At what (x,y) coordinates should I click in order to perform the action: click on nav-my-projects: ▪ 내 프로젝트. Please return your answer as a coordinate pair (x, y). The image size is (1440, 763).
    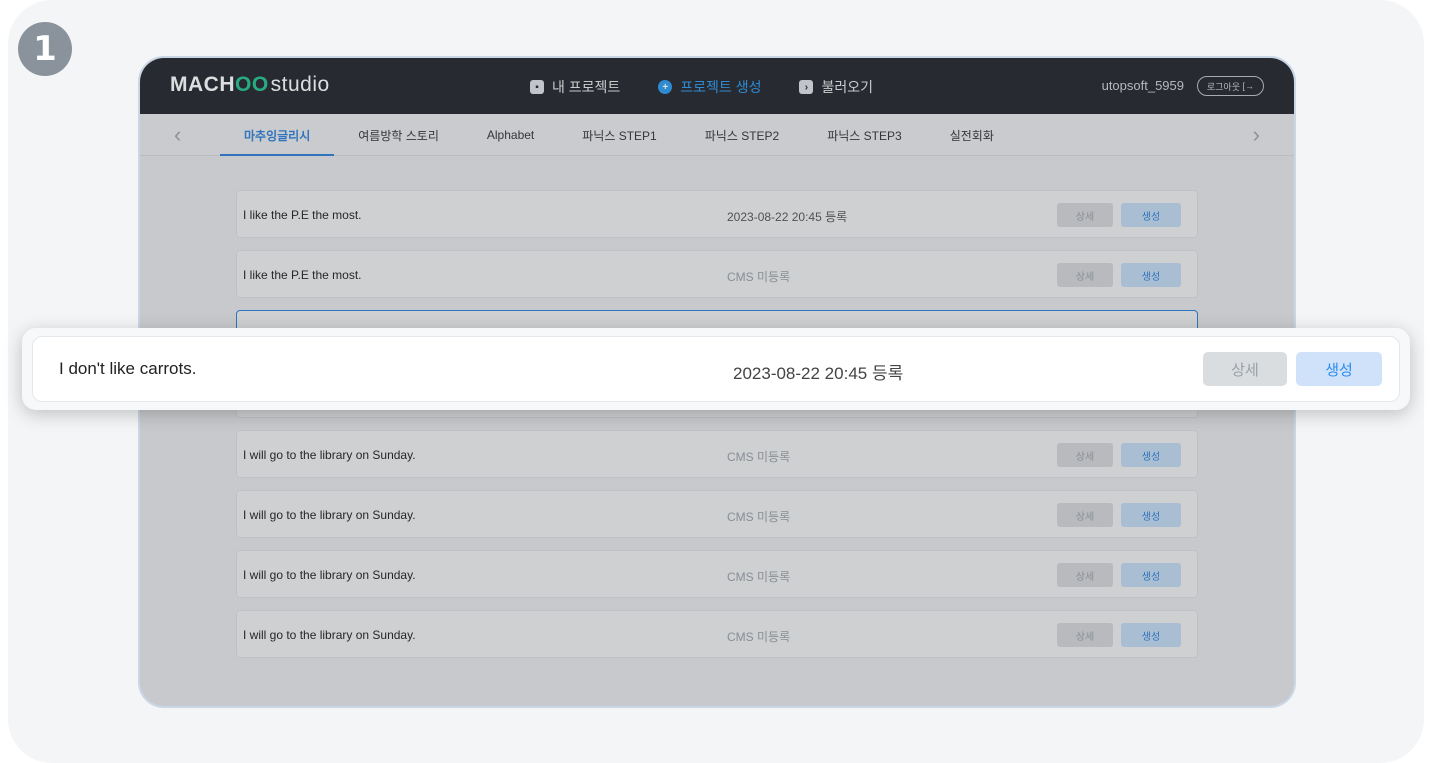
    Looking at the image, I should click on (575, 87).